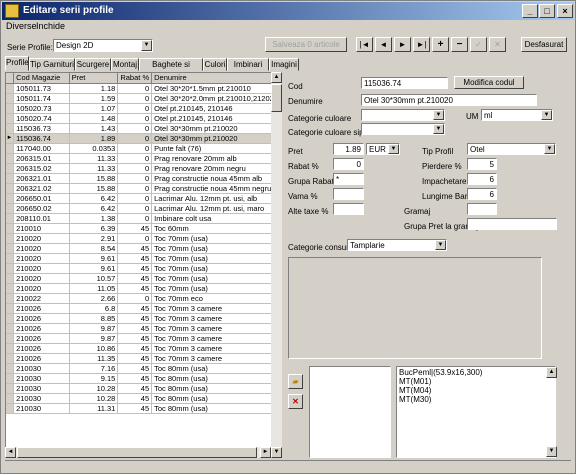  Describe the element at coordinates (10, 138) in the screenshot. I see `row-indicator: ►` at that location.